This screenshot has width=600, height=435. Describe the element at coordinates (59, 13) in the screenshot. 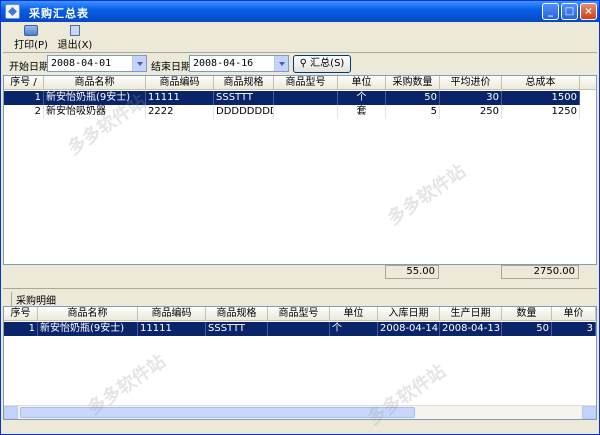

I see `window-title: 采购汇总表` at that location.